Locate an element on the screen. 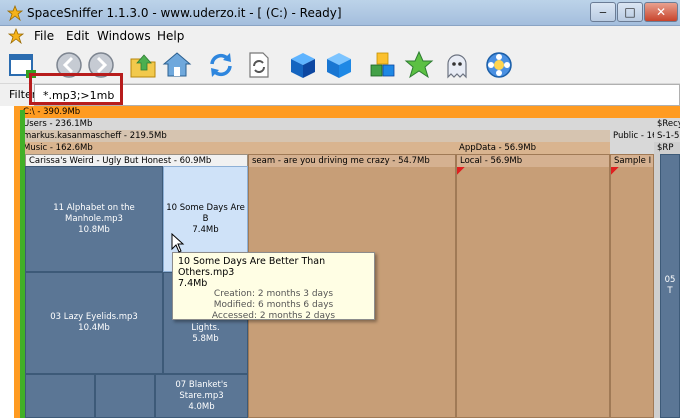  restore-point-tile: 05 T is located at coordinates (670, 286).